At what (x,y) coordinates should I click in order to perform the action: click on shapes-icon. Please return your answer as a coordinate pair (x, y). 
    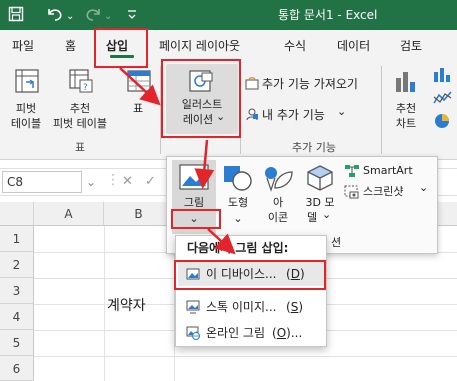
    Looking at the image, I should click on (238, 179).